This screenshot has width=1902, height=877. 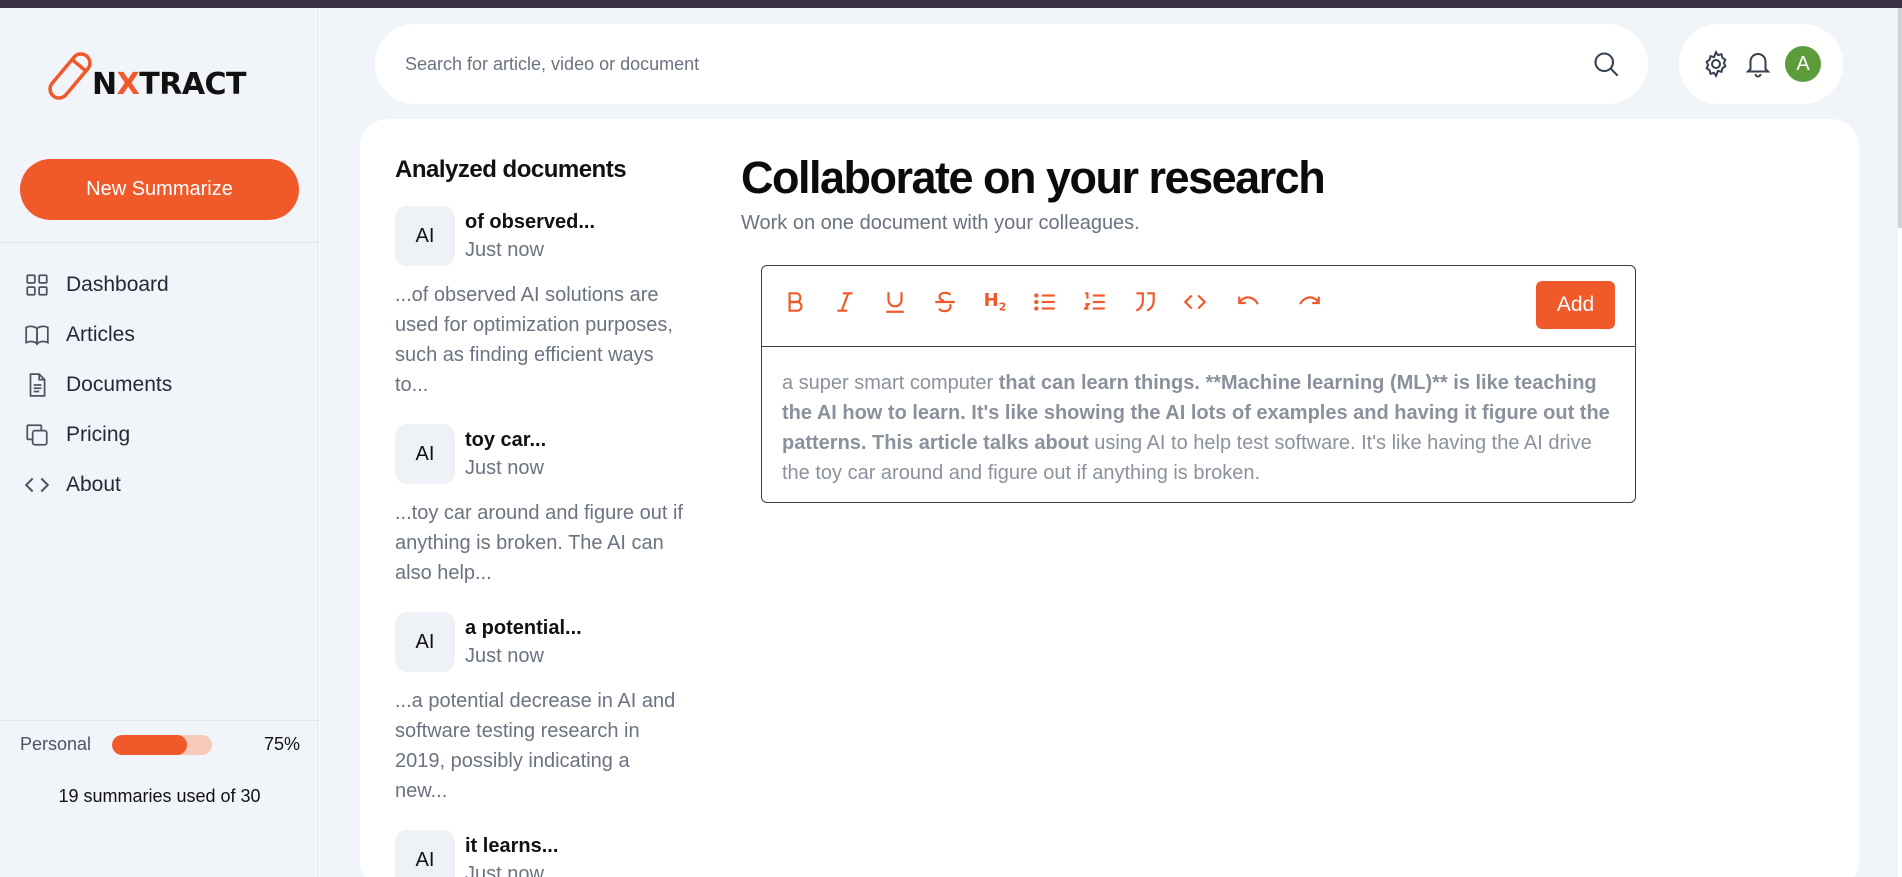 I want to click on header-actions: A, so click(x=1761, y=64).